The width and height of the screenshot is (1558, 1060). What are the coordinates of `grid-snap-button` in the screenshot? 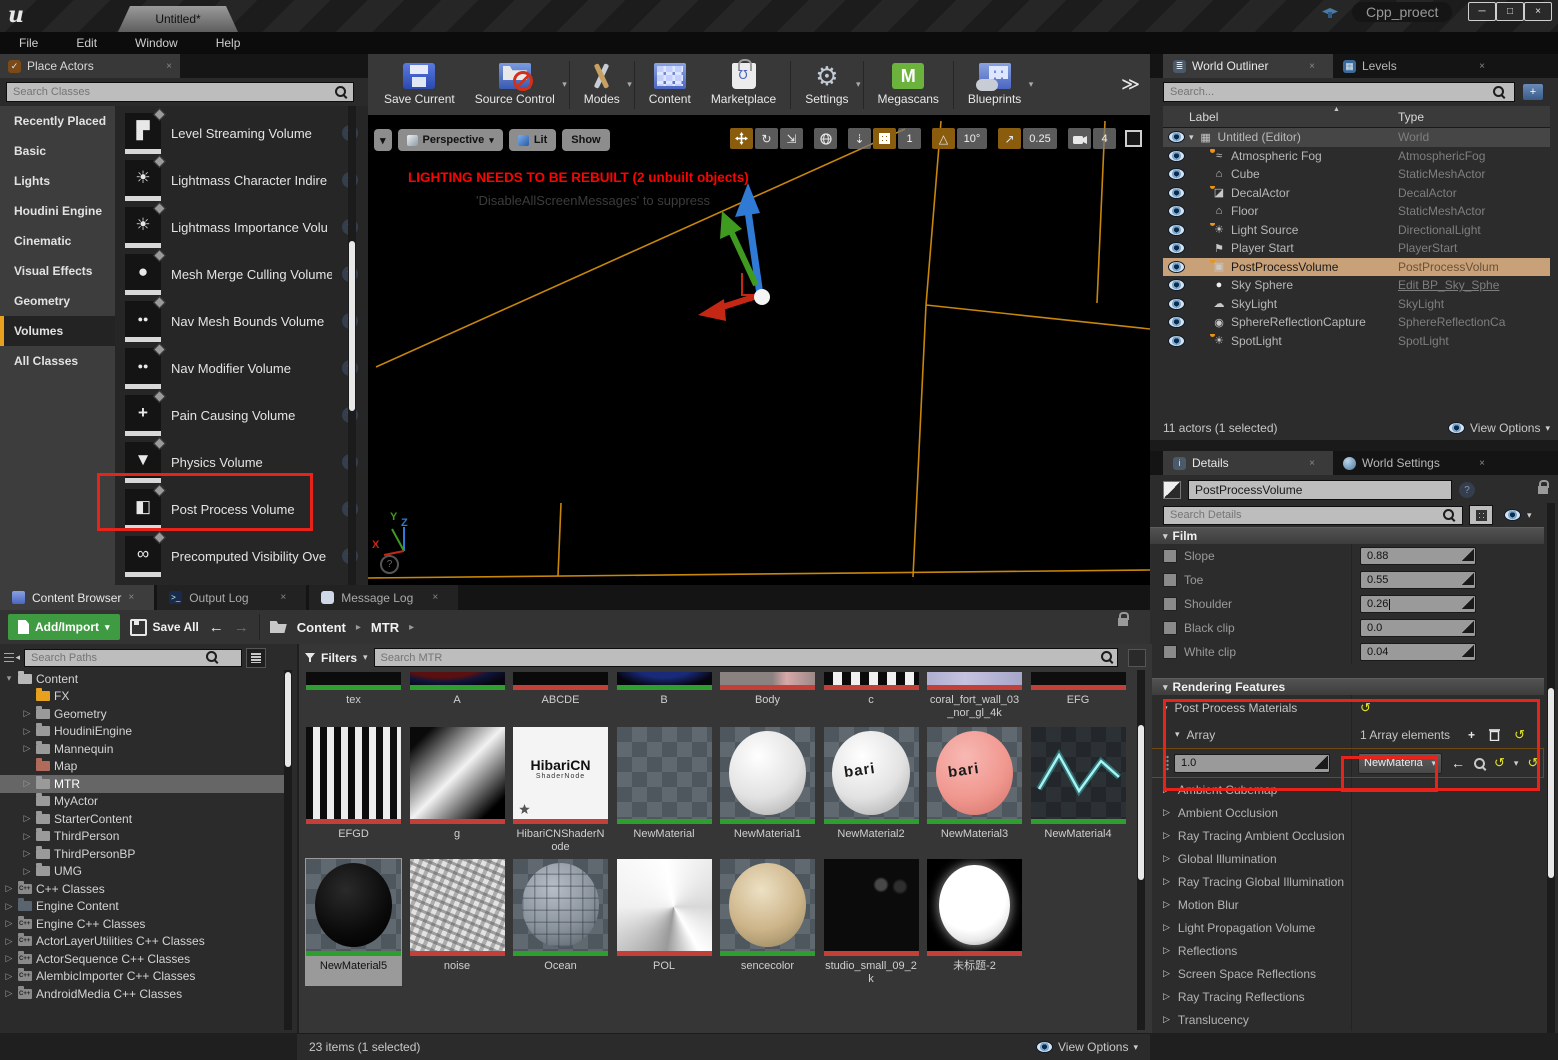 It's located at (884, 138).